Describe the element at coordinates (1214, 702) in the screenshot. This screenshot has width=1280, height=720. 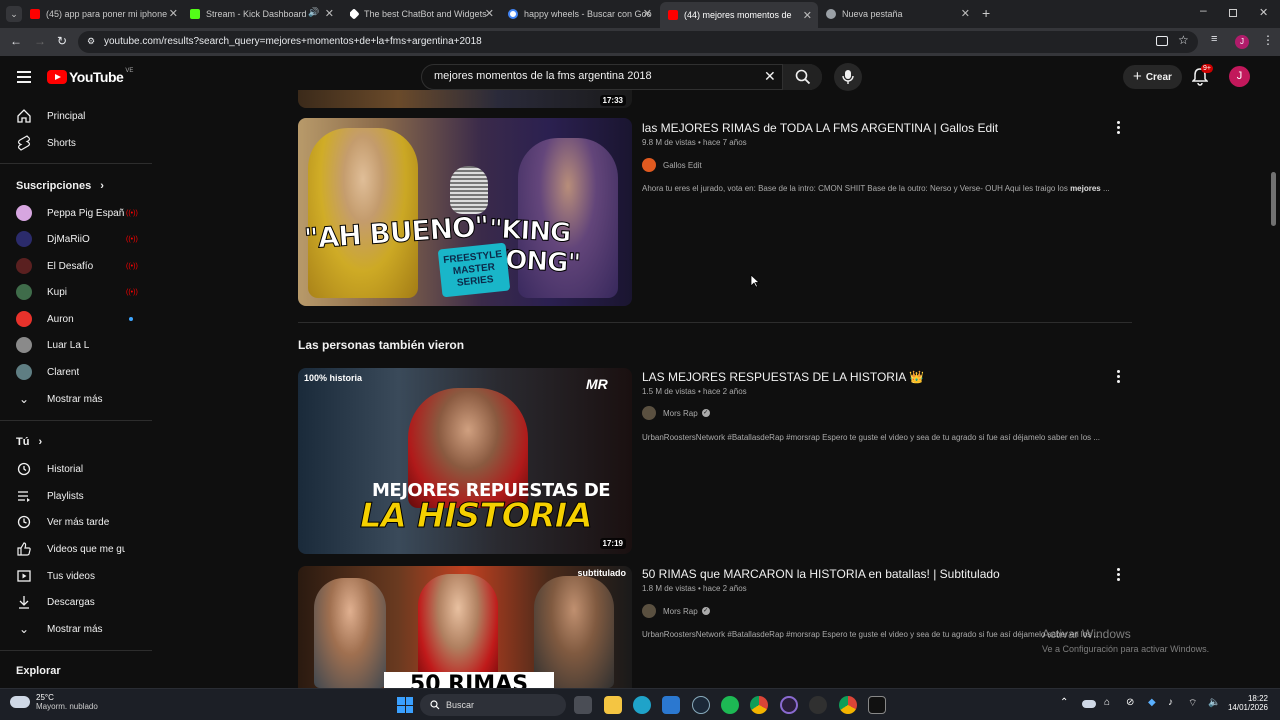
I see `volume-icon: 🔈` at that location.